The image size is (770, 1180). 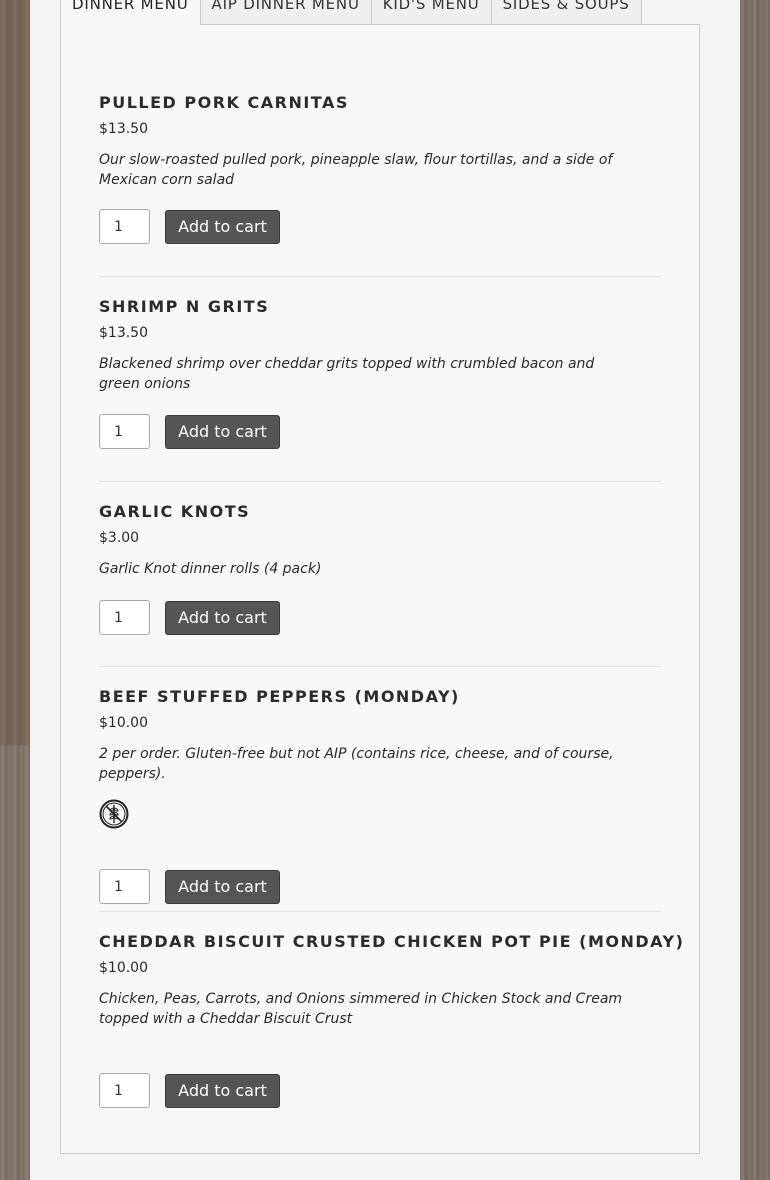 What do you see at coordinates (431, 12) in the screenshot?
I see `tab-kids-menu: KID'S MENU` at bounding box center [431, 12].